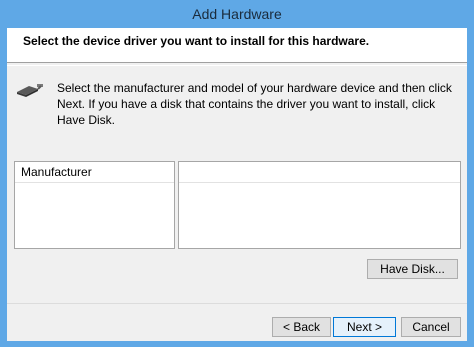 The height and width of the screenshot is (347, 474). I want to click on cancel-button: Cancel, so click(431, 327).